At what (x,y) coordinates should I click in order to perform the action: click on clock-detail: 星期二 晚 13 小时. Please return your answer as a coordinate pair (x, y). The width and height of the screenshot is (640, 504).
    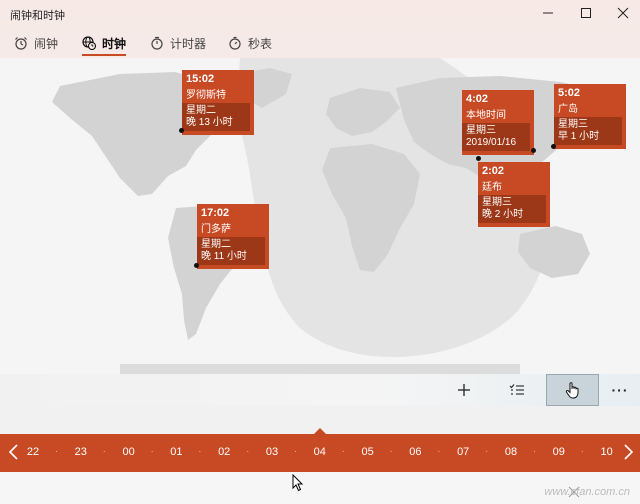
    Looking at the image, I should click on (216, 117).